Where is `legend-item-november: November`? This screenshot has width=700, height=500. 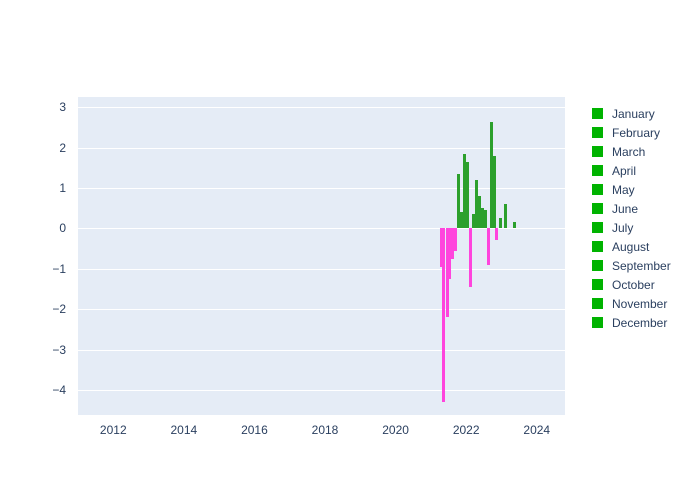
legend-item-november: November is located at coordinates (644, 303).